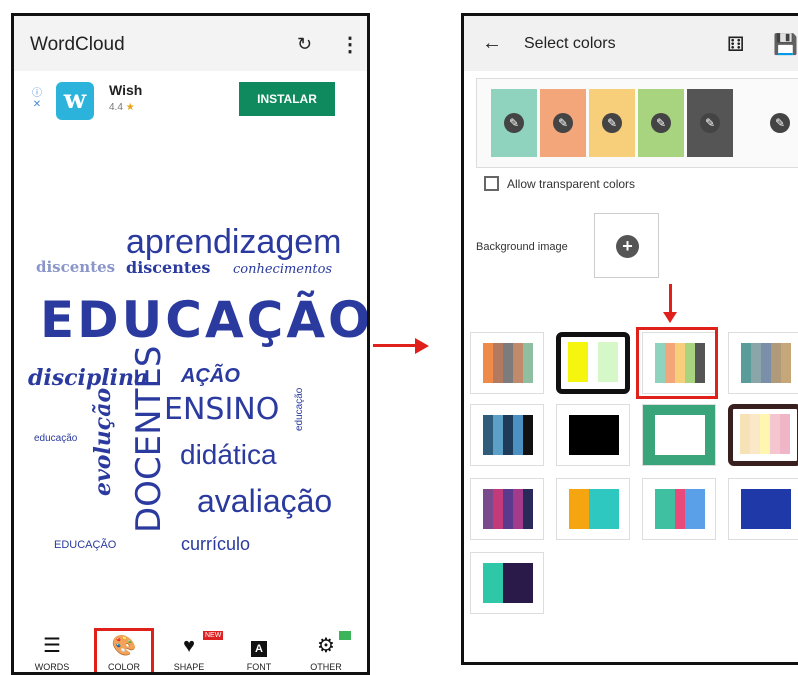  What do you see at coordinates (56, 438) in the screenshot?
I see `cloud-word: educação` at bounding box center [56, 438].